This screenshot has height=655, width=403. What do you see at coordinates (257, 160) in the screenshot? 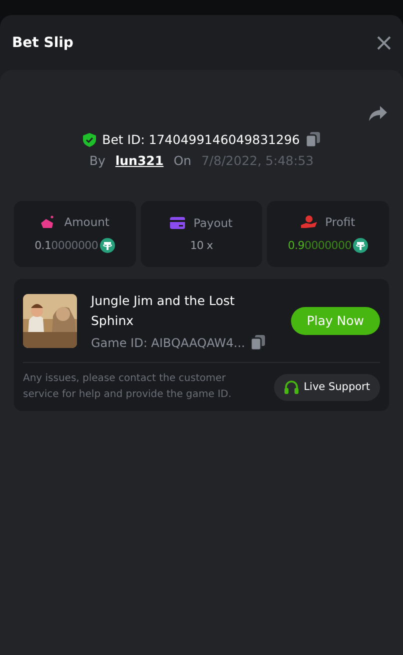
I see `bet-date: 7/8/2022, 5:48:53` at bounding box center [257, 160].